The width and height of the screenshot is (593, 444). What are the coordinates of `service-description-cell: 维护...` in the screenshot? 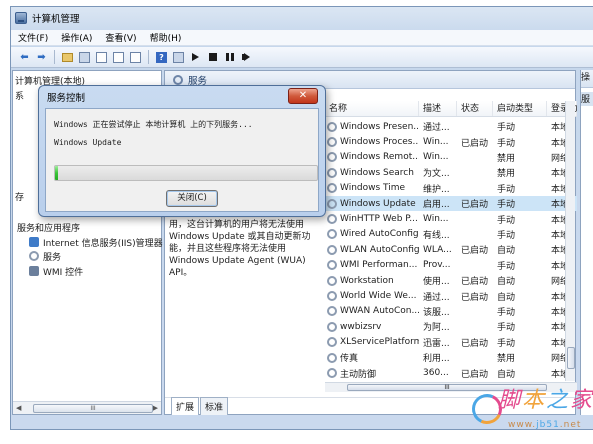 It's located at (436, 189).